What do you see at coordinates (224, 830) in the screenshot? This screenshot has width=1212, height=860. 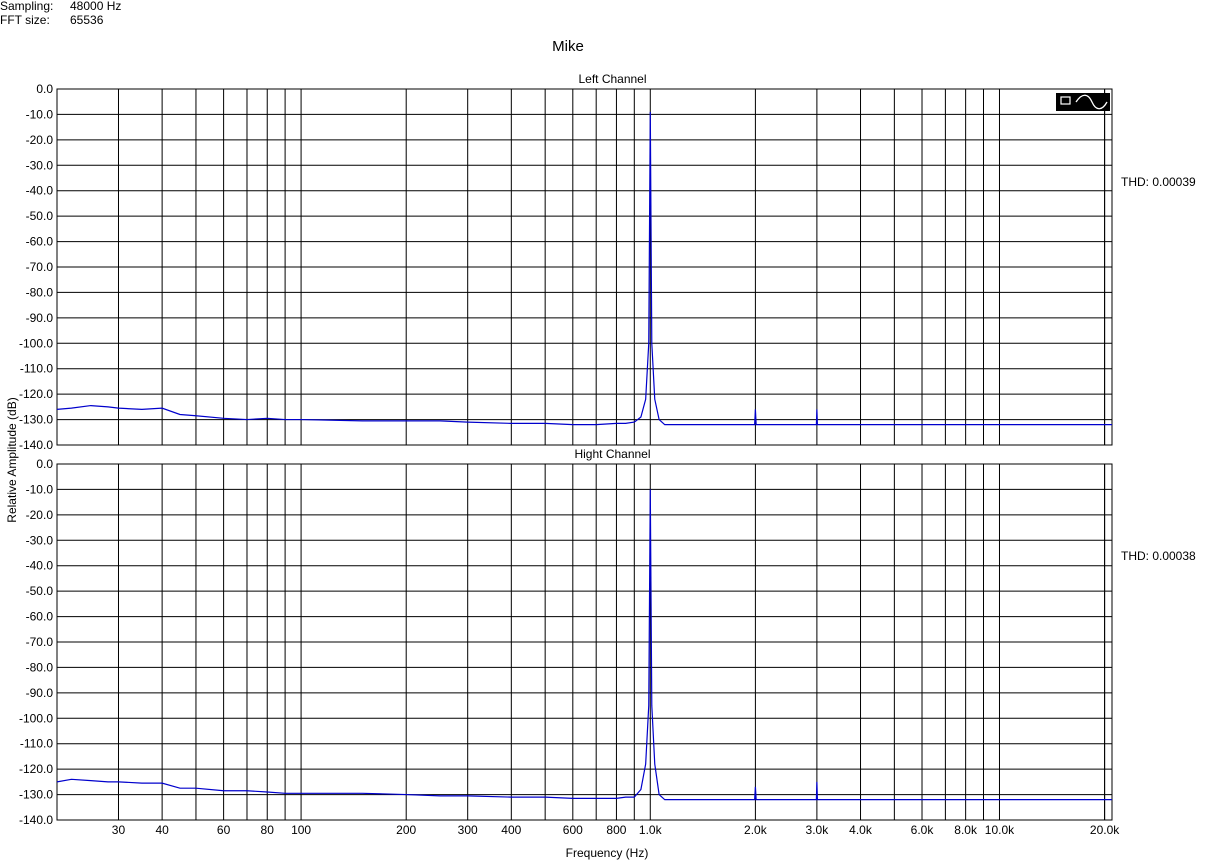 I see `x-tick-label: 60` at bounding box center [224, 830].